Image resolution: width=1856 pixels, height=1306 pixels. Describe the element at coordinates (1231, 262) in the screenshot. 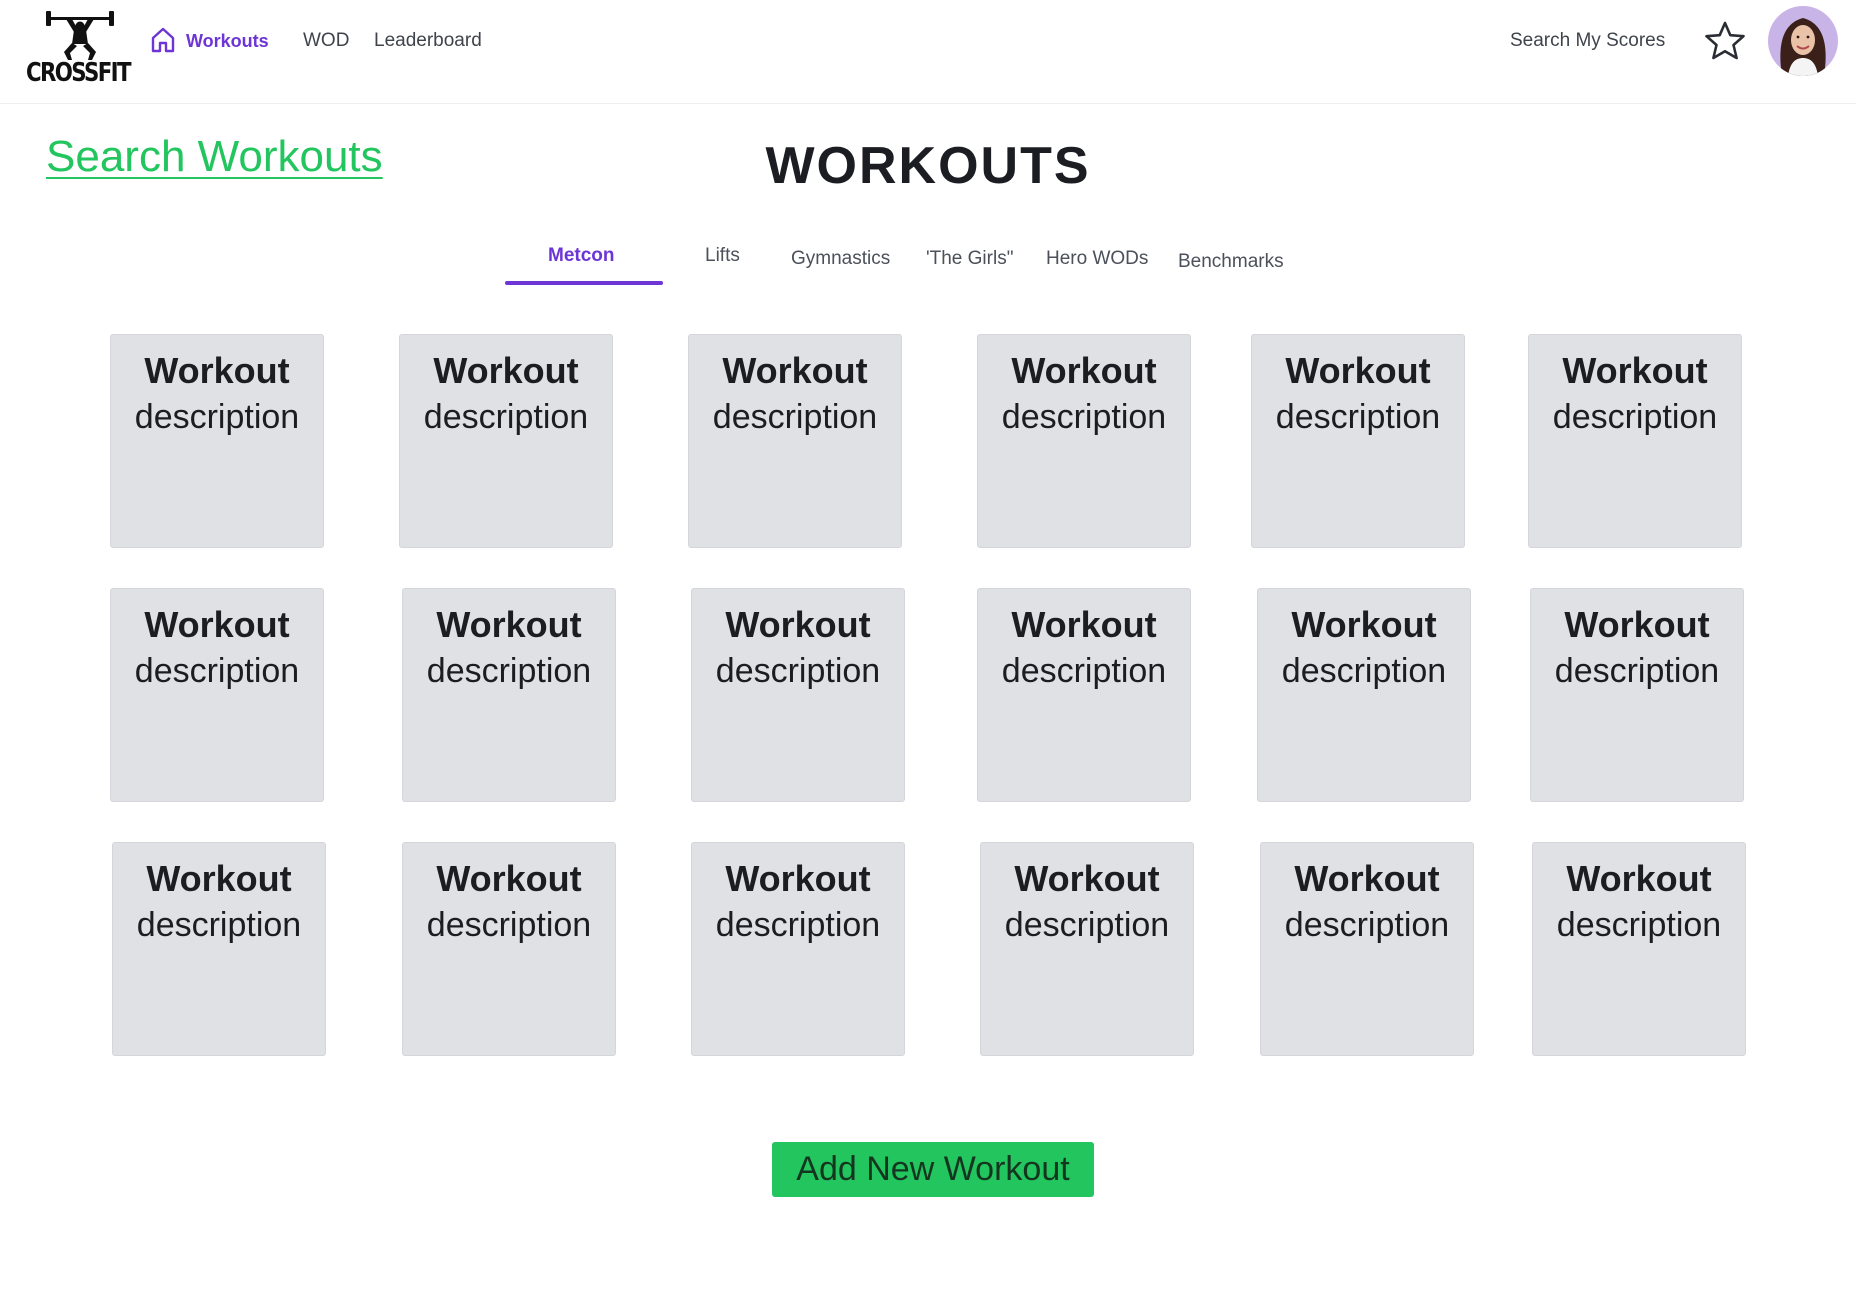

I see `tab-benchmarks: Benchmarks` at that location.